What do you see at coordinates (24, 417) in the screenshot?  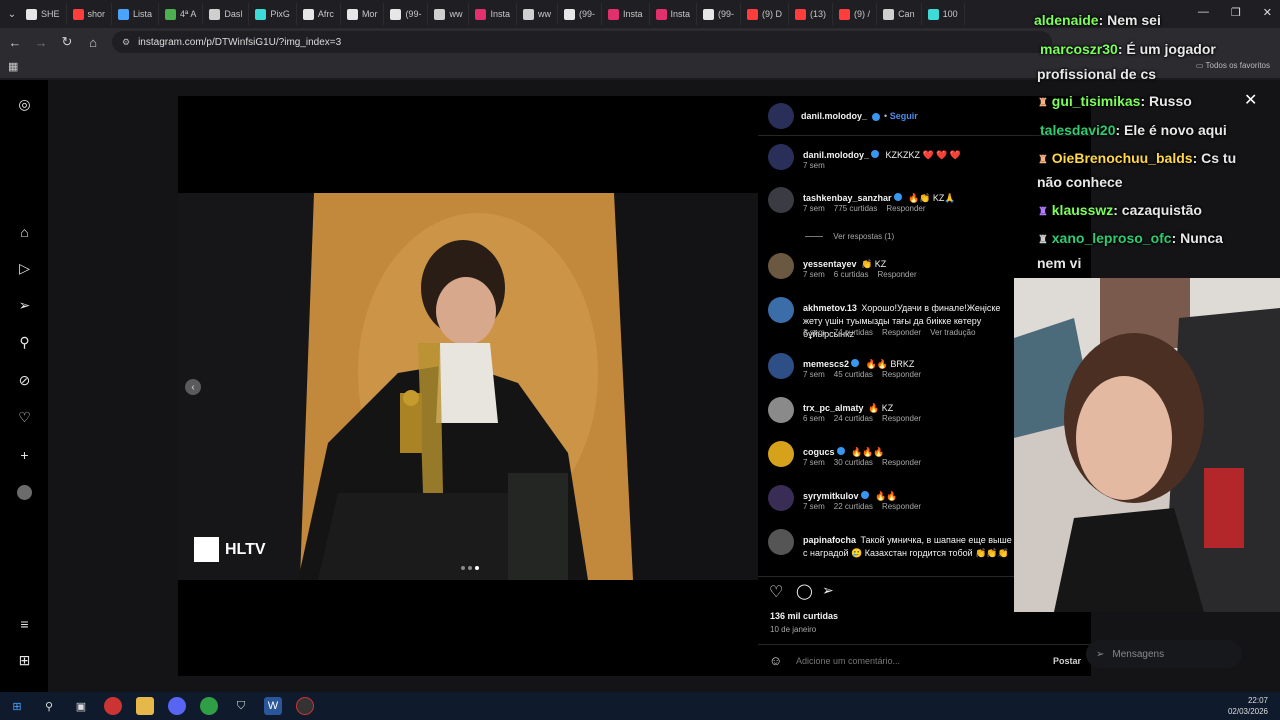 I see `notifications-nav-icon: ♡` at bounding box center [24, 417].